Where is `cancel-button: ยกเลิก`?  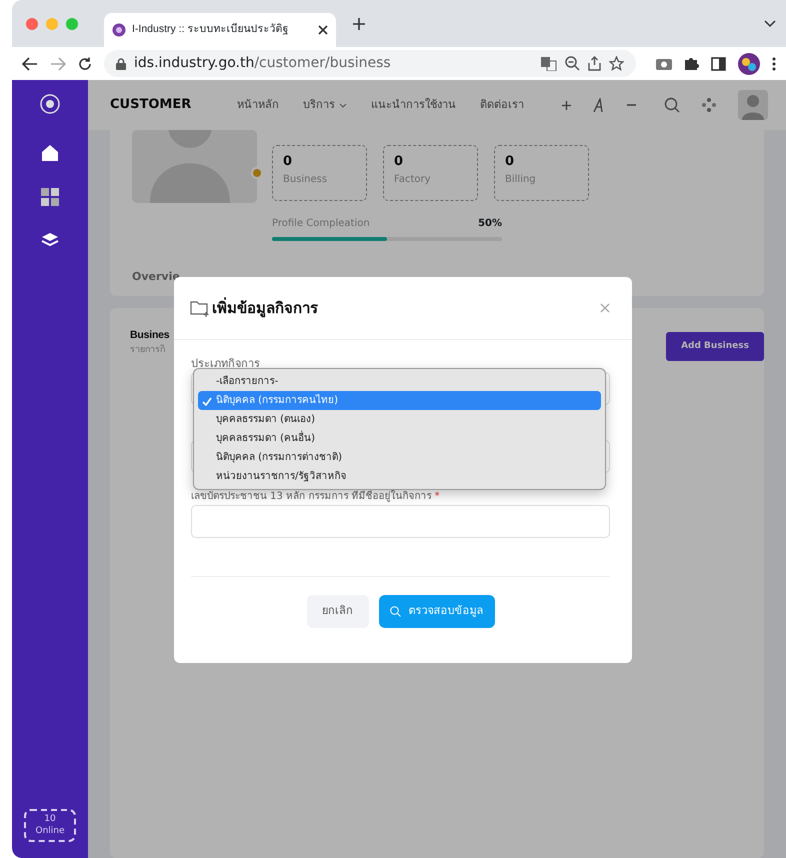
cancel-button: ยกเลิก is located at coordinates (337, 611).